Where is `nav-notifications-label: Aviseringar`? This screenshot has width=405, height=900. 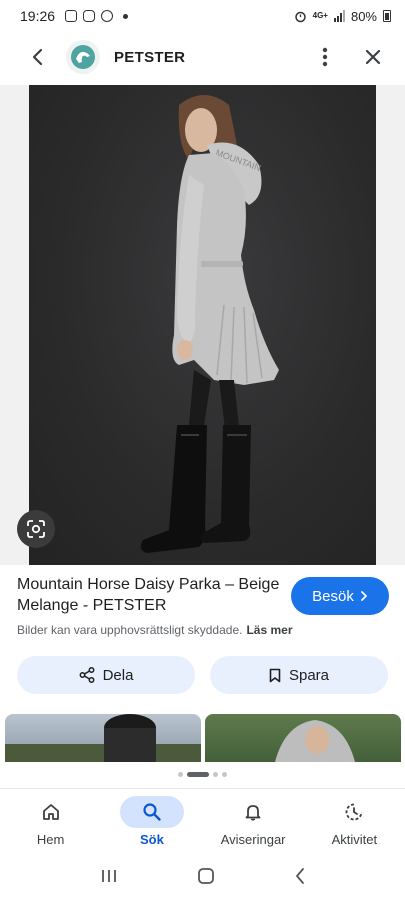
nav-notifications-label: Aviseringar is located at coordinates (253, 839).